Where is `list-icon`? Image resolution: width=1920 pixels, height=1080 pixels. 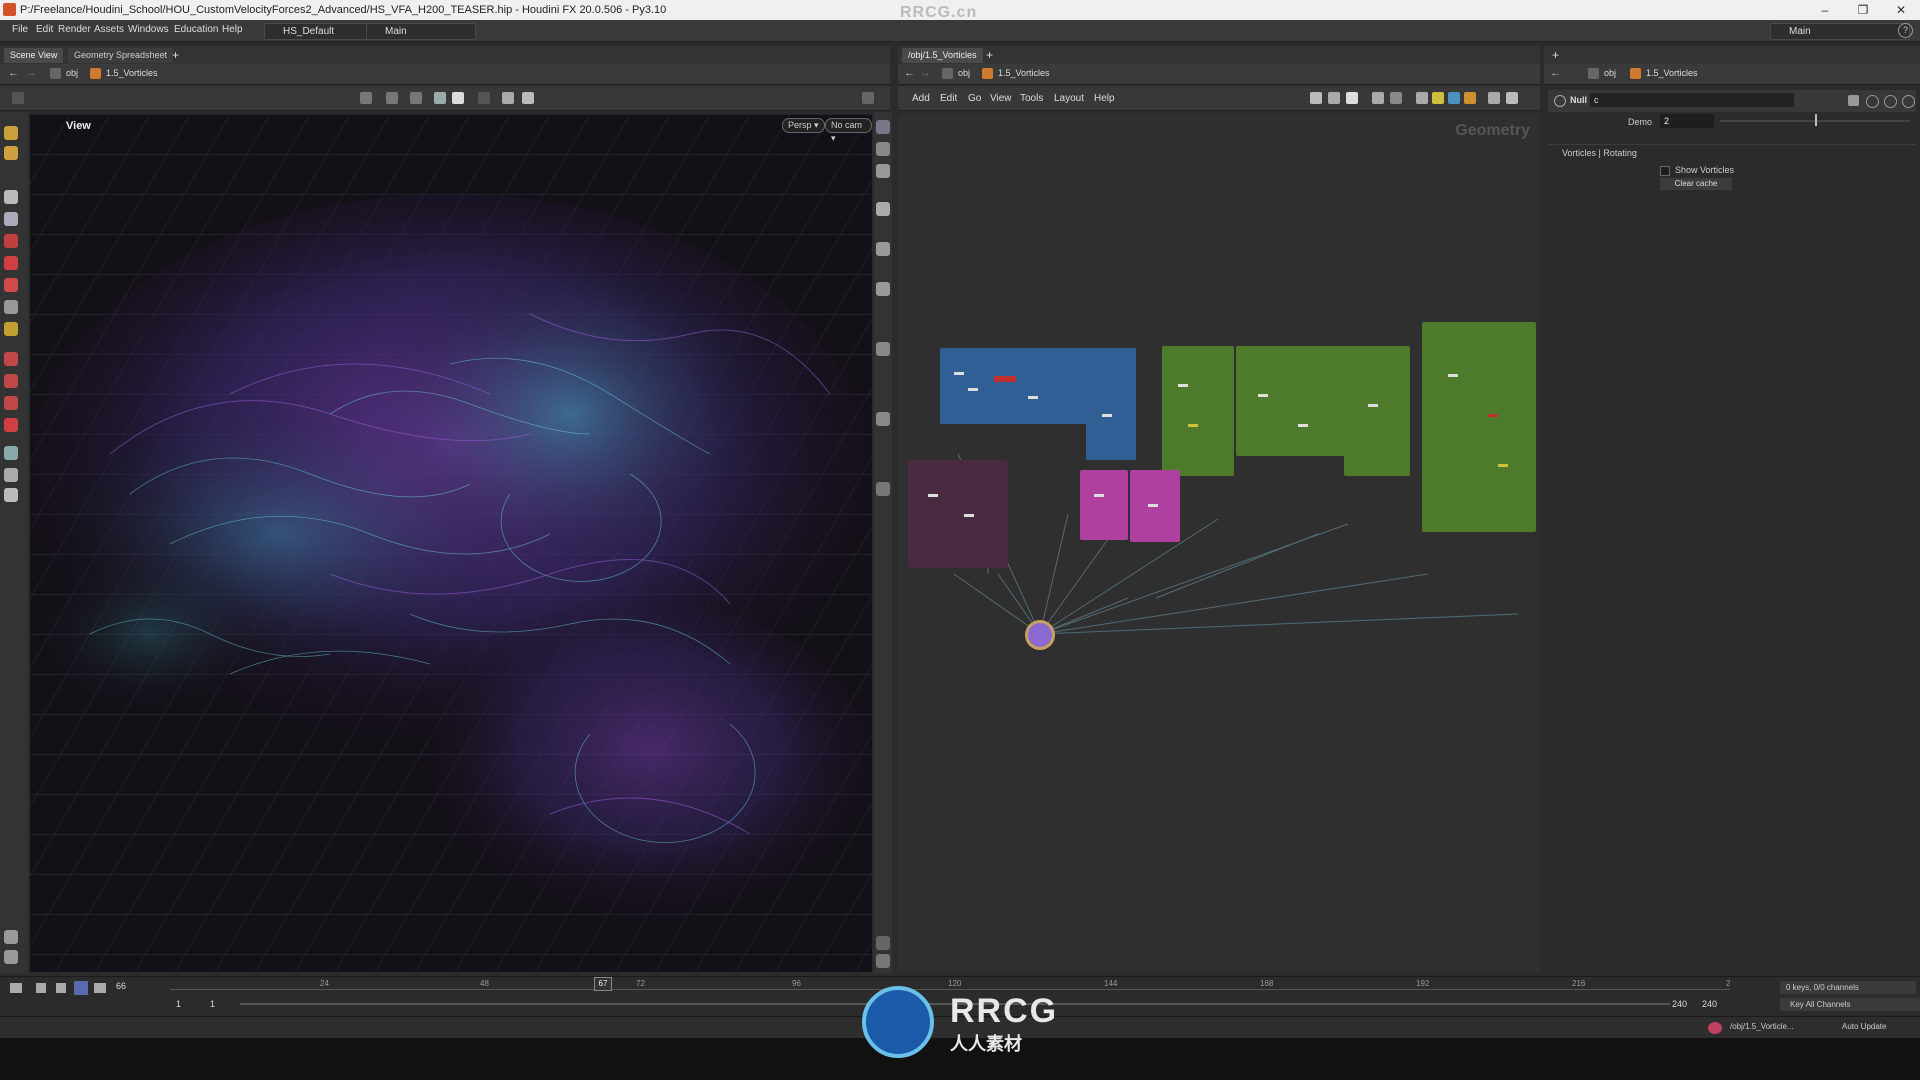 list-icon is located at coordinates (1352, 98).